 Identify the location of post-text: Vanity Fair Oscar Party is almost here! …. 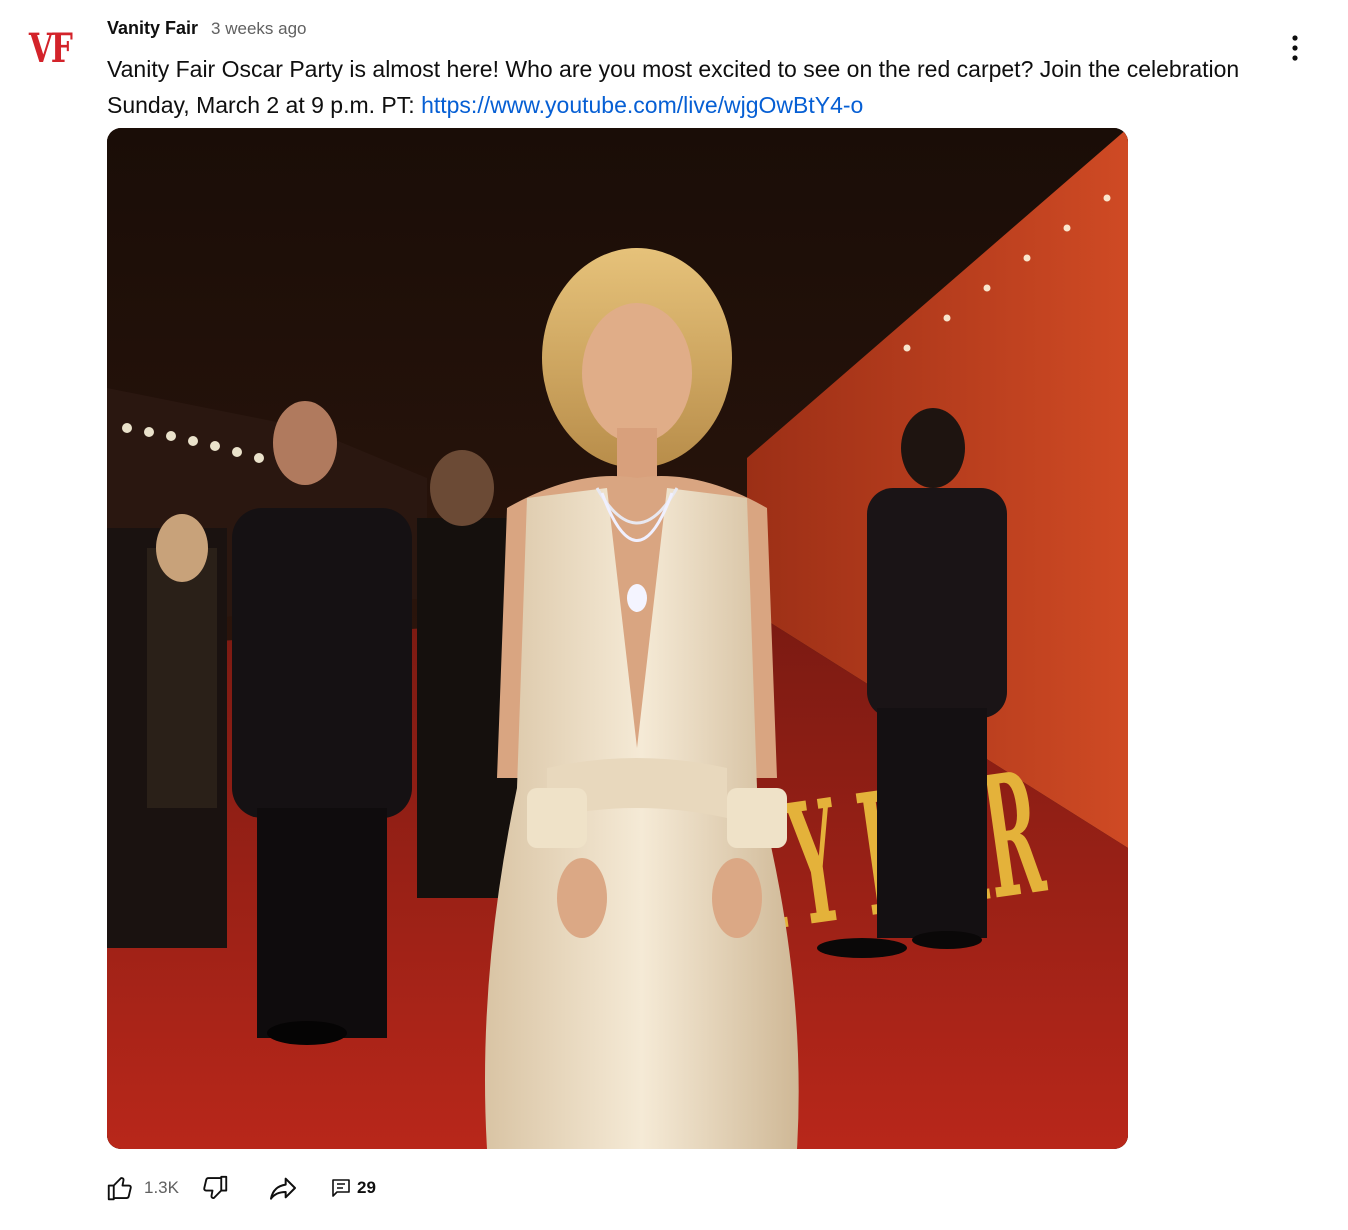
(682, 87).